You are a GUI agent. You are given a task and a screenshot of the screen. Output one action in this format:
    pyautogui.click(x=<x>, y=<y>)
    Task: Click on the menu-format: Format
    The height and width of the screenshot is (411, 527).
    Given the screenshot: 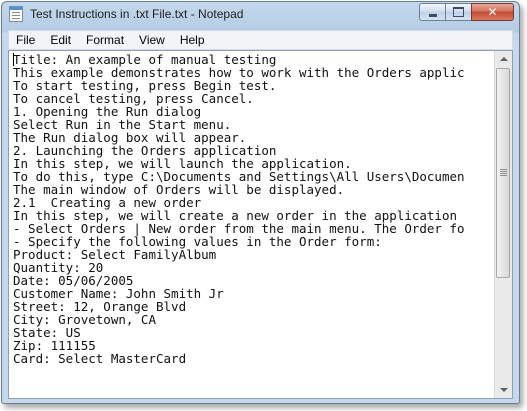 What is the action you would take?
    pyautogui.click(x=105, y=40)
    